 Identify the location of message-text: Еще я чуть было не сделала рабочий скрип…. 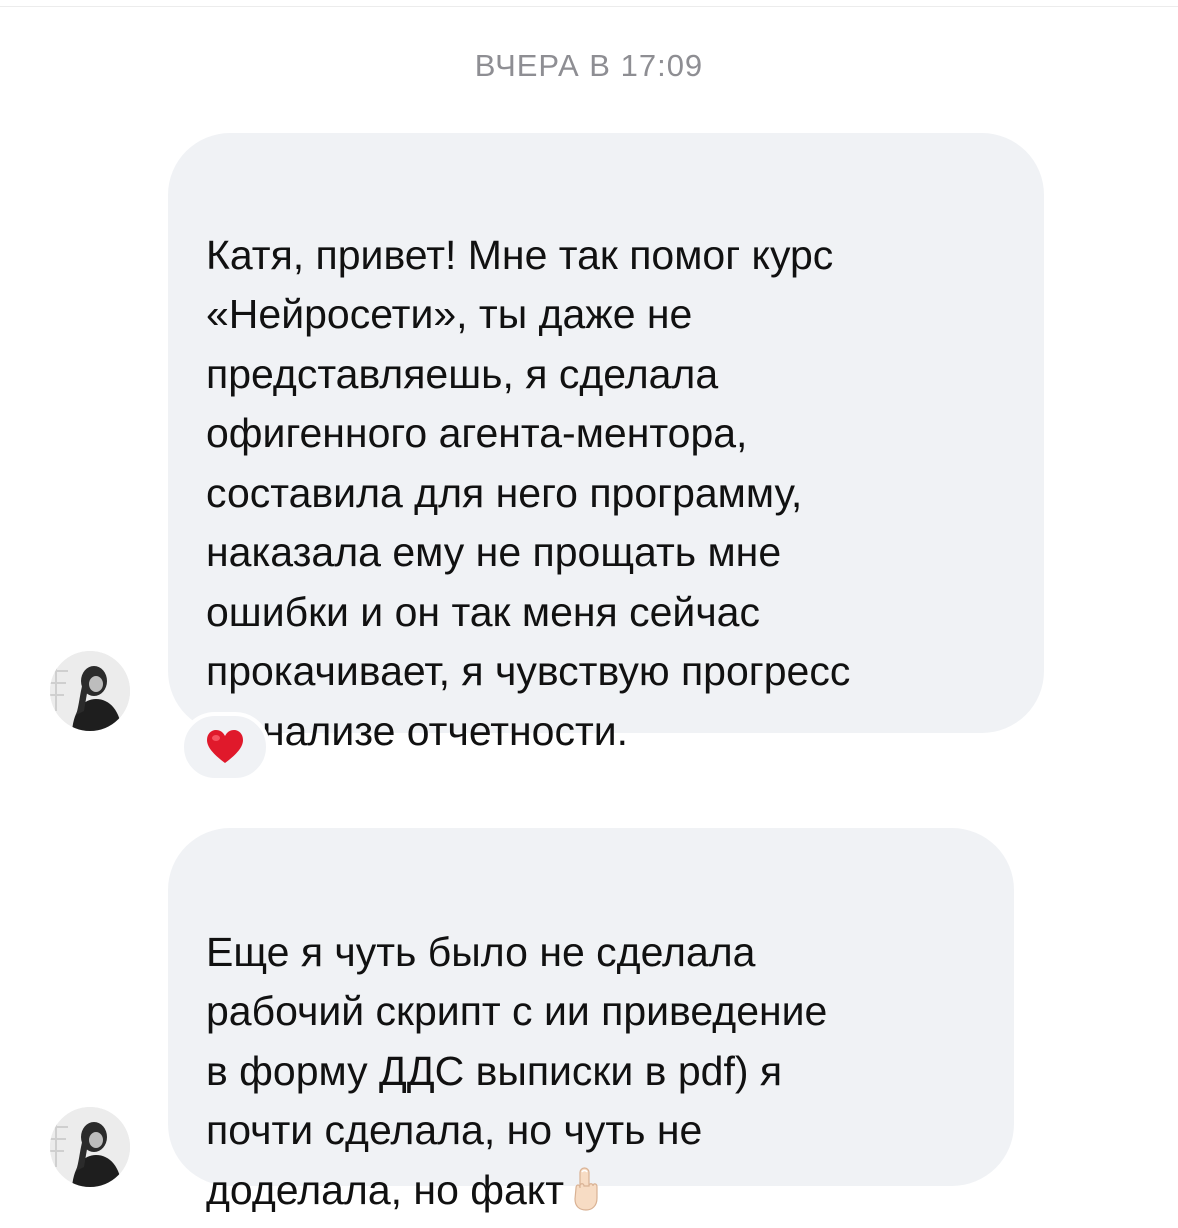
(516, 1071).